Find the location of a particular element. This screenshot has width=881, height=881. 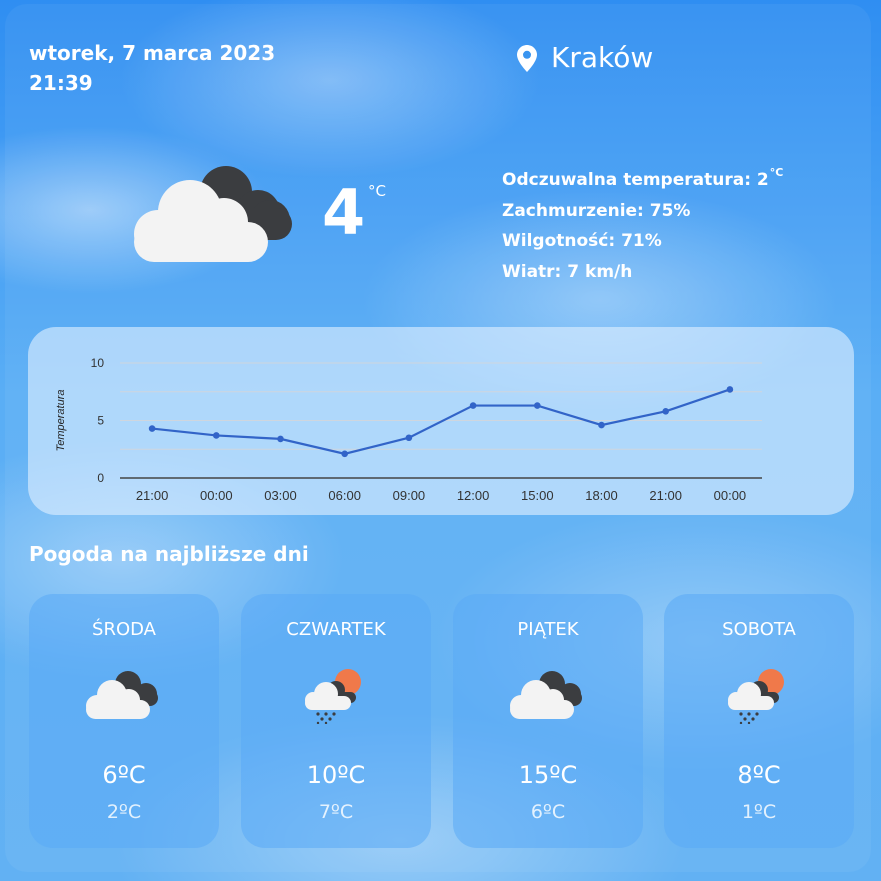

forecast-day-card: SOBOTA 8ºC 1ºC is located at coordinates (759, 721).